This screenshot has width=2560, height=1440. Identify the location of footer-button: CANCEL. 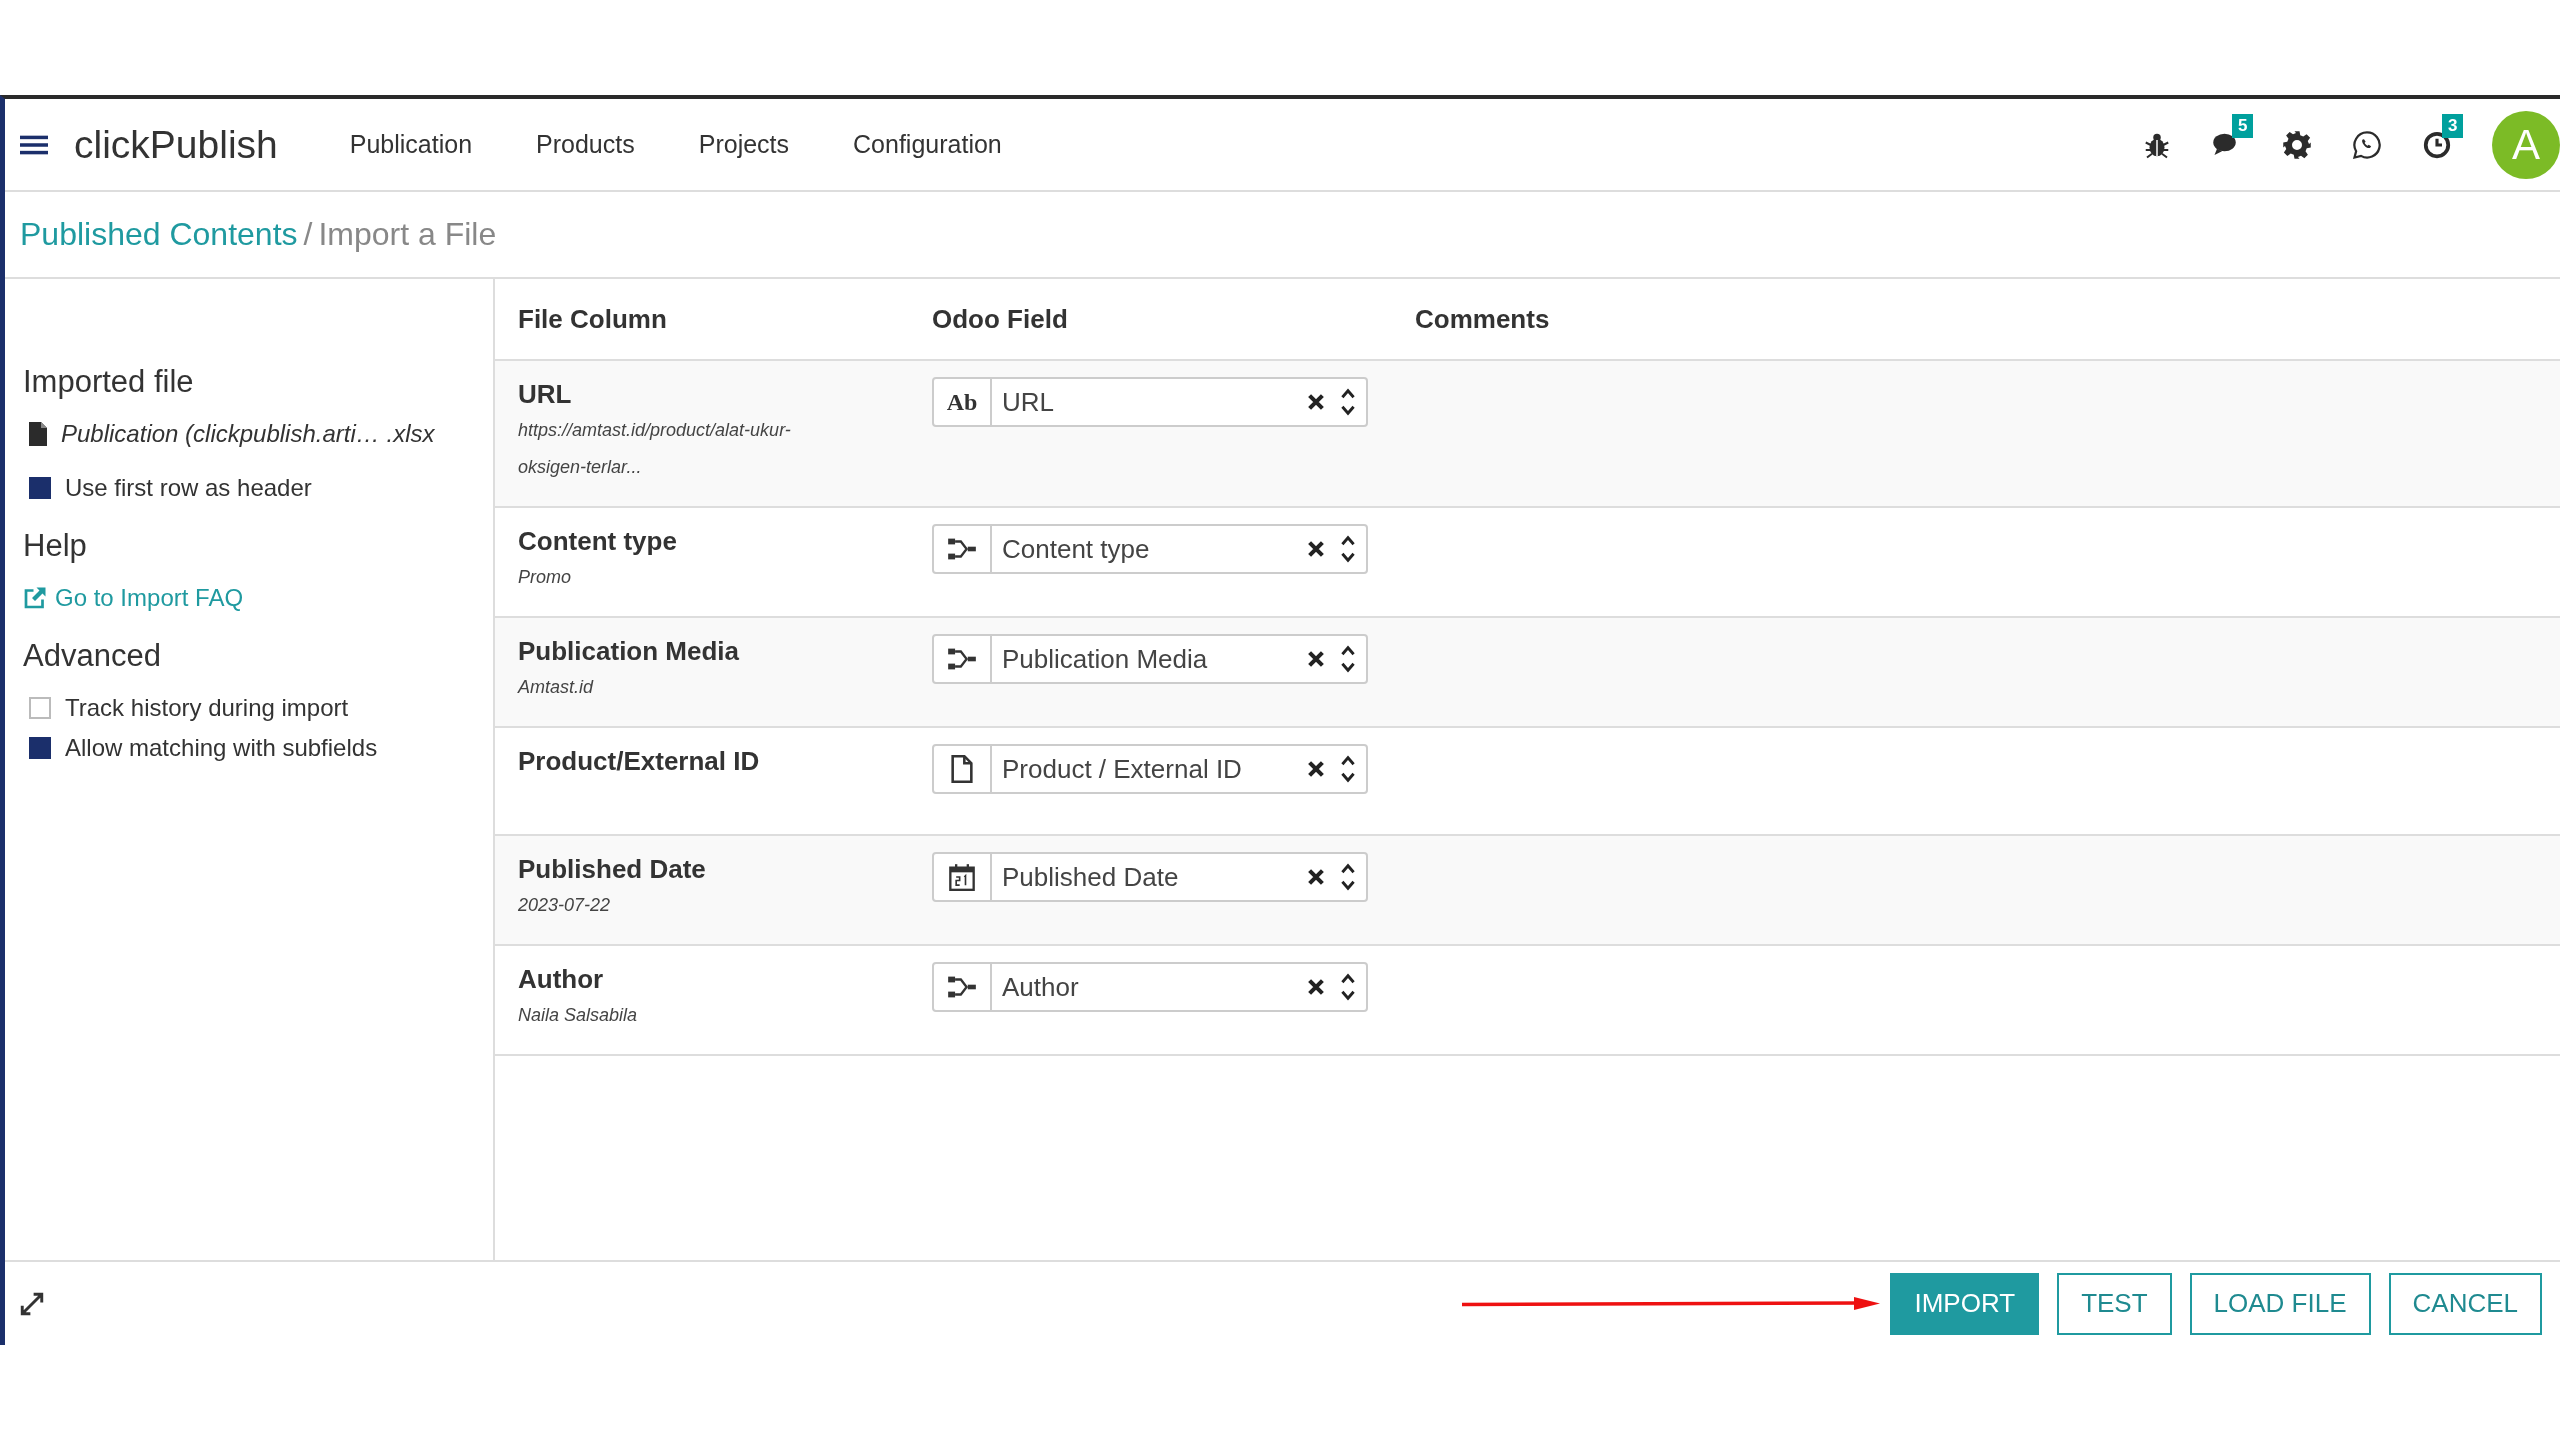
(2465, 1303).